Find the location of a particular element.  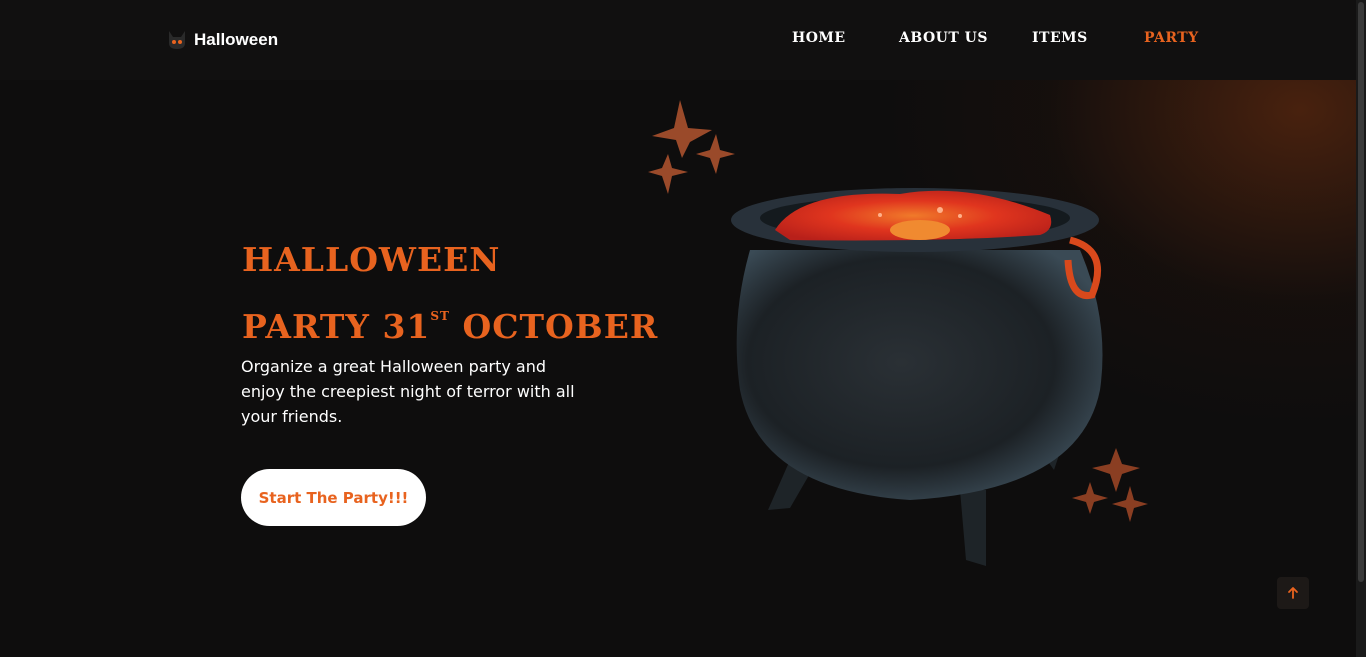

logo: Halloween is located at coordinates (222, 40).